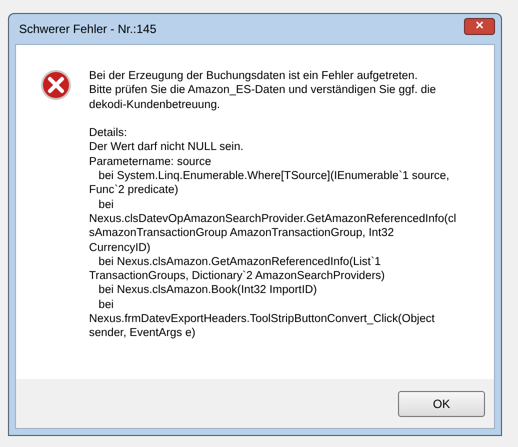 This screenshot has width=518, height=447. What do you see at coordinates (207, 290) in the screenshot?
I see `details-line: bei Nexus.clsAmazon.Book(Int32 ImportID)` at bounding box center [207, 290].